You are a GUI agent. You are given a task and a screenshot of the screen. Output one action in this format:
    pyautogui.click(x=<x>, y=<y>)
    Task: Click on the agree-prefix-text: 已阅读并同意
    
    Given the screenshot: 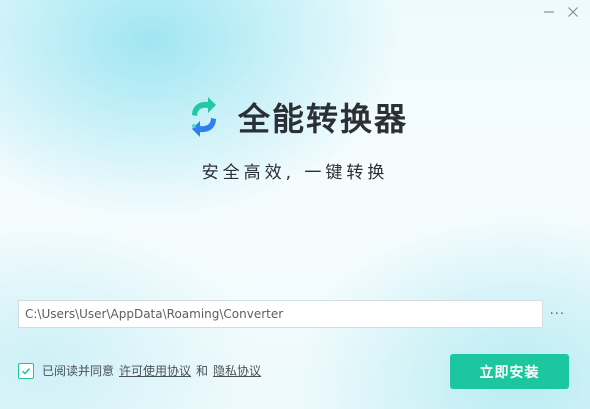 What is the action you would take?
    pyautogui.click(x=78, y=371)
    